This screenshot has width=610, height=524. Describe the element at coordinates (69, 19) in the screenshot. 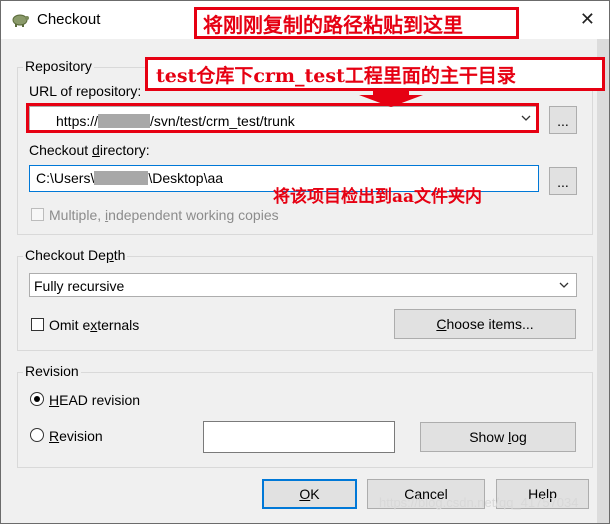

I see `window-title: Checkout` at that location.